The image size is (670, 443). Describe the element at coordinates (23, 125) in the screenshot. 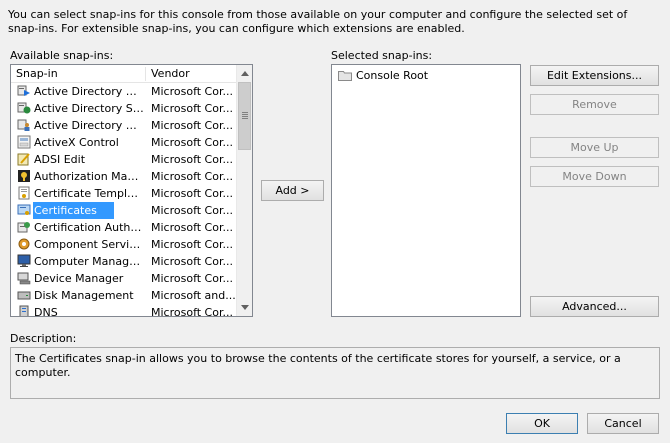

I see `ad-users-icon` at that location.